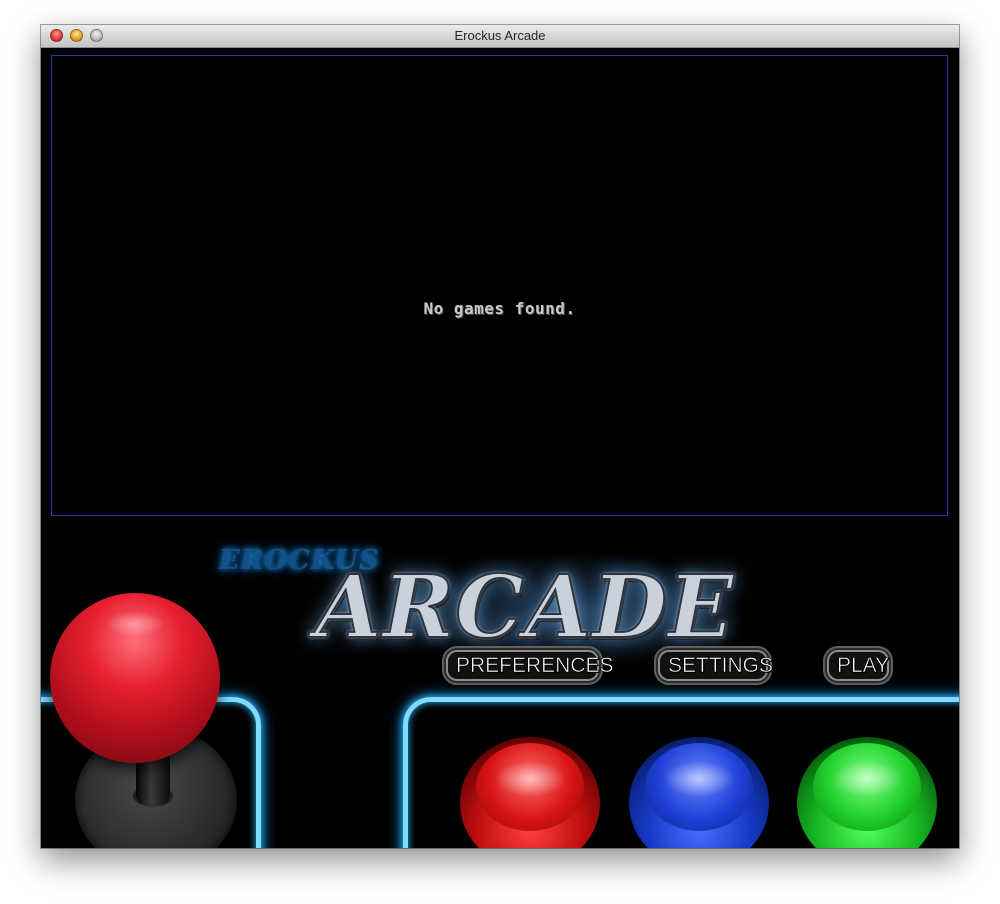  Describe the element at coordinates (530, 665) in the screenshot. I see `preferences-button: PREFERENCES` at that location.